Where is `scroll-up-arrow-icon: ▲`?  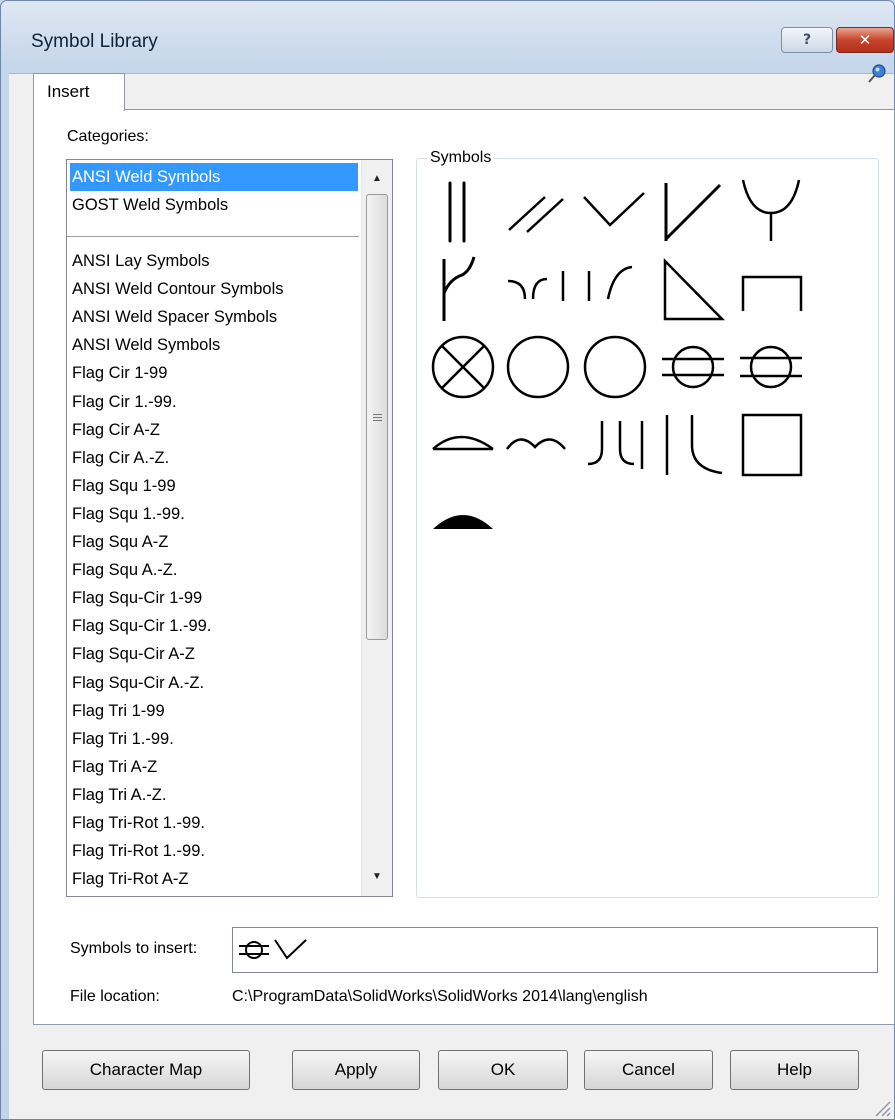
scroll-up-arrow-icon: ▲ is located at coordinates (377, 179).